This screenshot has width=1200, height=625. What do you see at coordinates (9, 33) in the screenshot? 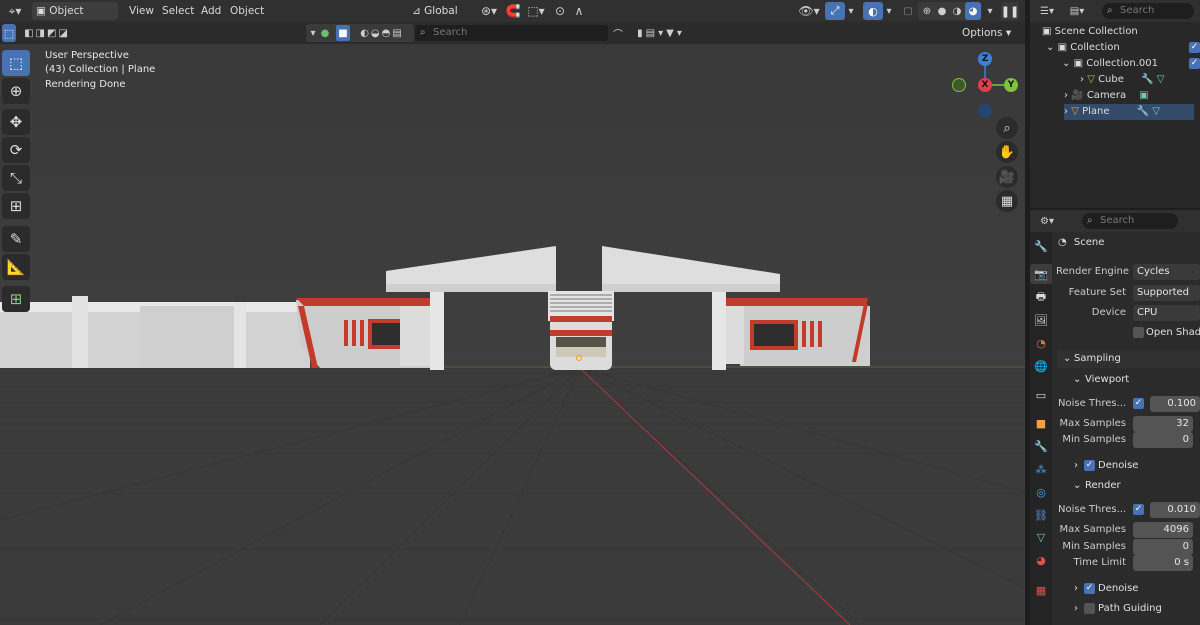
I see `select-box-icon: ⬚` at bounding box center [9, 33].